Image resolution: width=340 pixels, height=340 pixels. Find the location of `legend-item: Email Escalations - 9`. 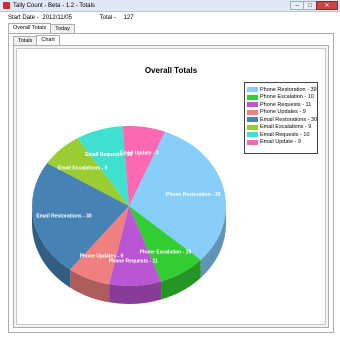

legend-item: Email Escalations - 9 is located at coordinates (281, 128).